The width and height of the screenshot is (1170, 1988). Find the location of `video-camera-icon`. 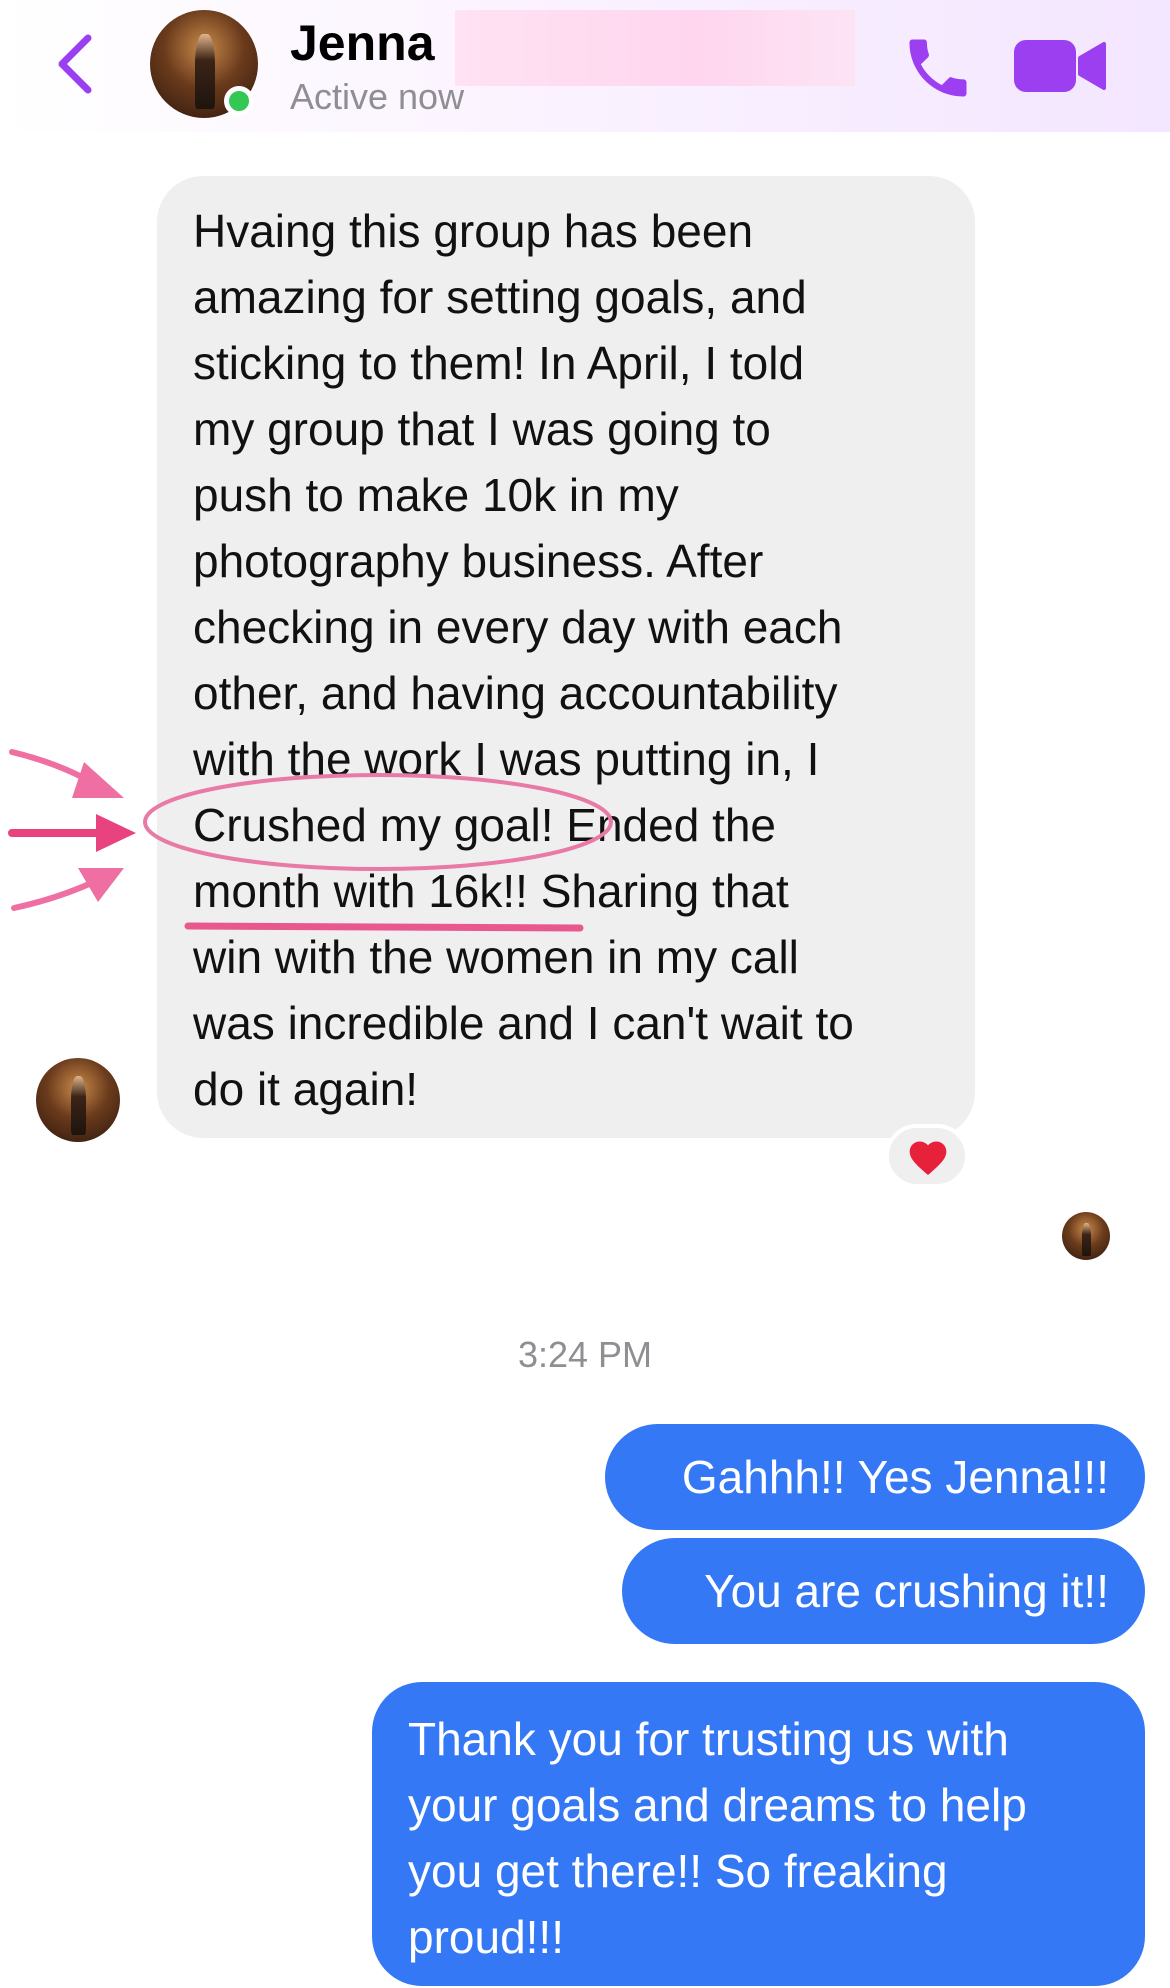

video-camera-icon is located at coordinates (1060, 66).